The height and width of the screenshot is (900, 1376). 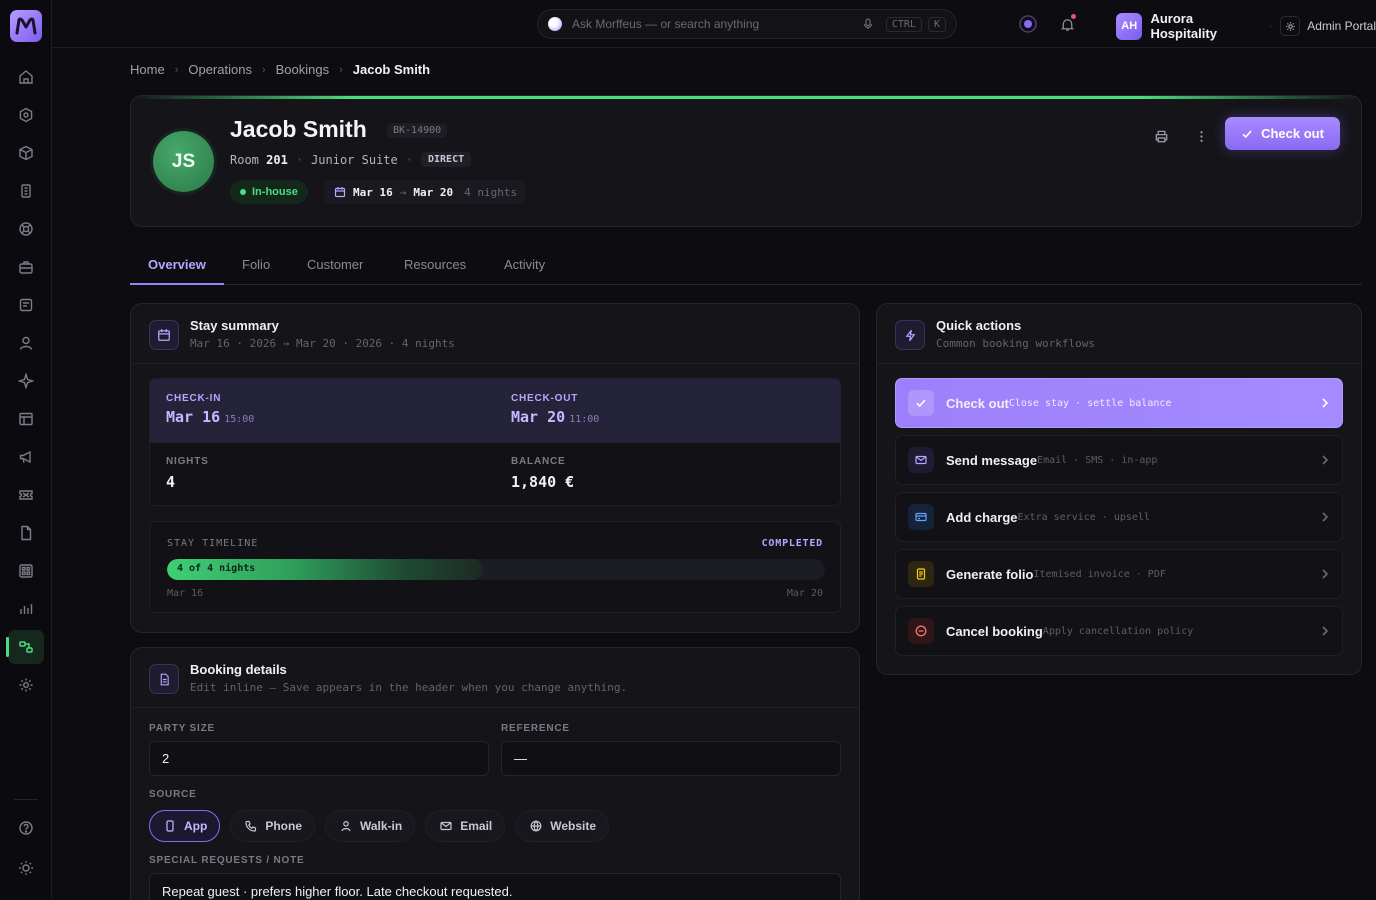 I want to click on balance-label: BALANCE, so click(x=538, y=461).